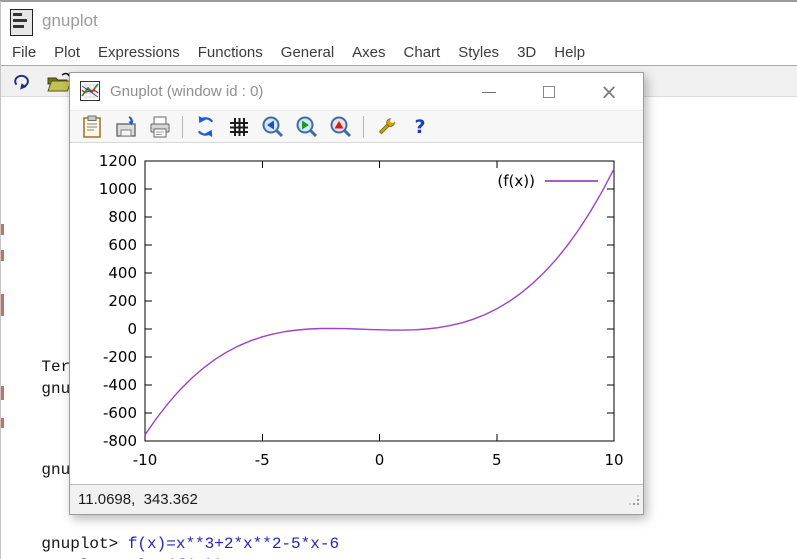 The width and height of the screenshot is (797, 559). Describe the element at coordinates (356, 499) in the screenshot. I see `plot-statusbar: 11.0698, 343.362` at that location.